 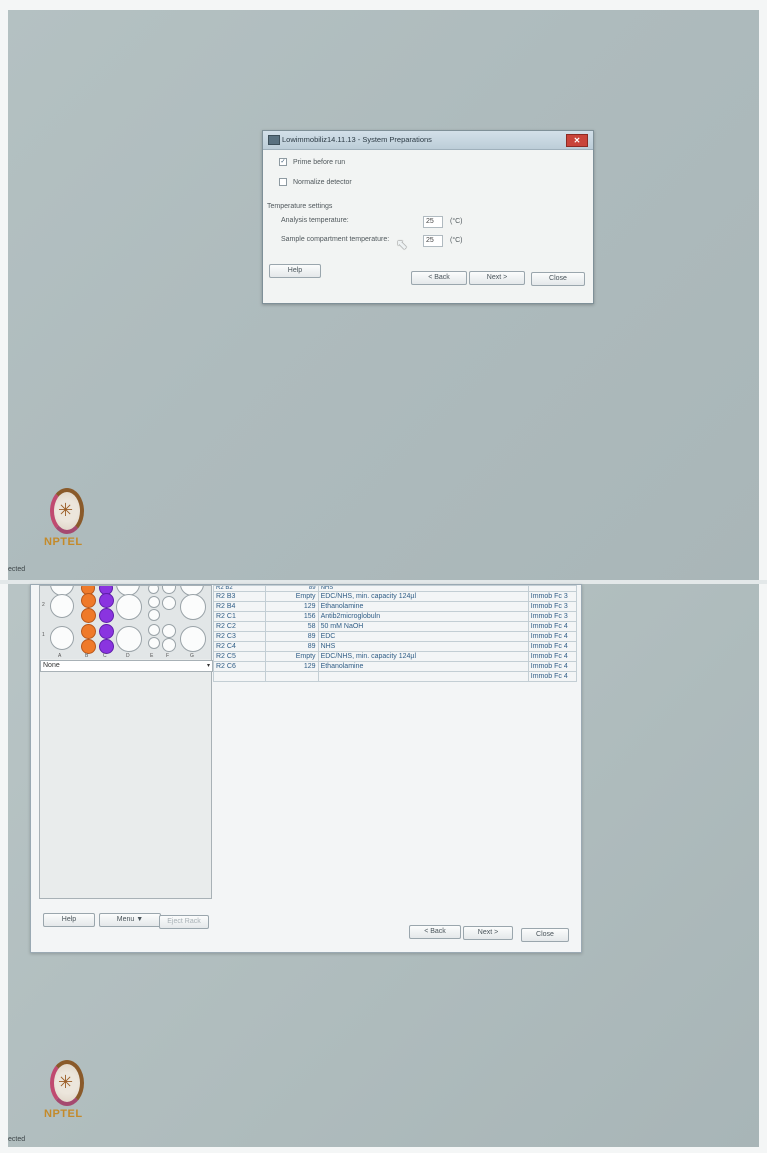 I want to click on table-row: R2 C2 58 50 mM NaOH Immob Fc 4, so click(x=395, y=626).